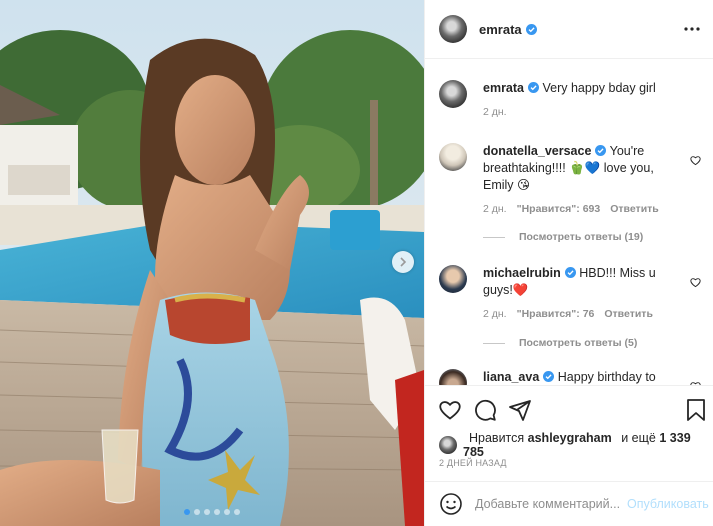  I want to click on more-options-button, so click(692, 29).